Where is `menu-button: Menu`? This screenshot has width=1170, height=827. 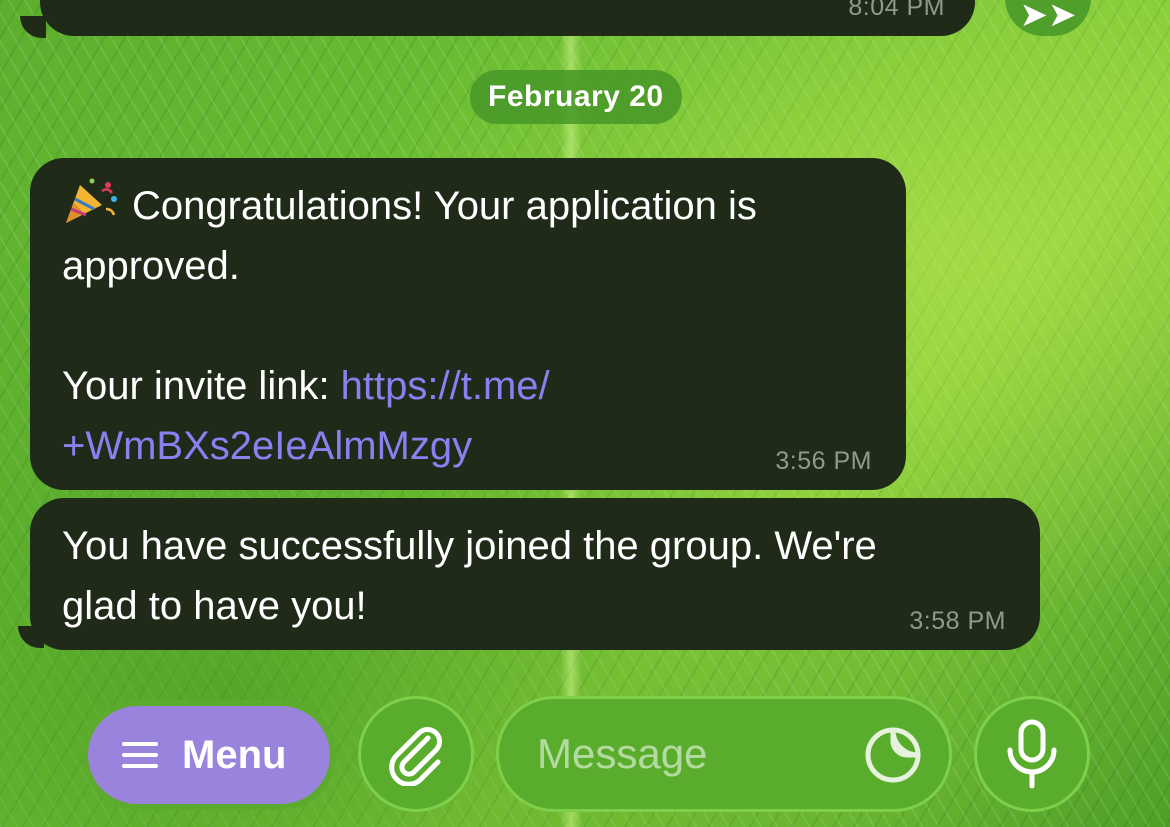
menu-button: Menu is located at coordinates (209, 755).